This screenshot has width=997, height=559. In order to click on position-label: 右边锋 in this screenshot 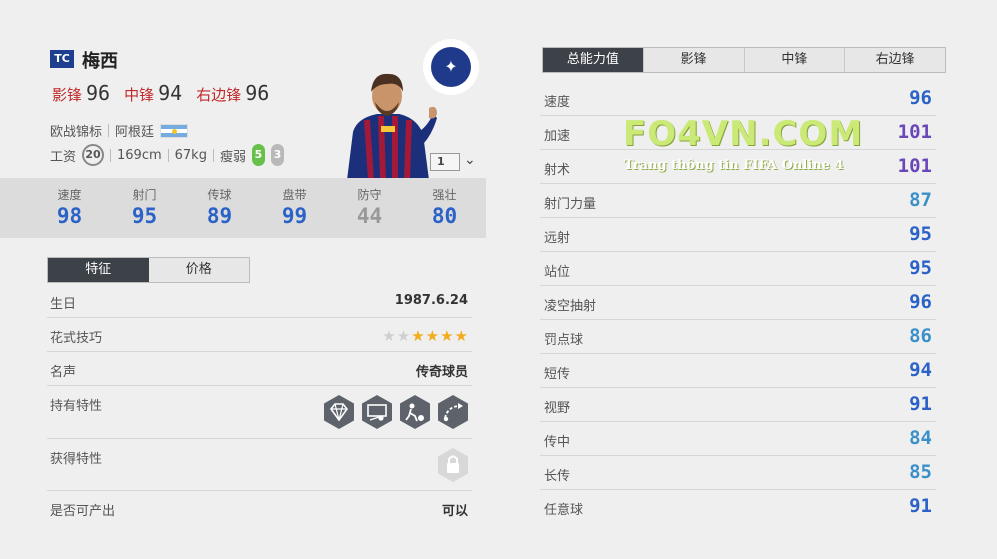, I will do `click(219, 95)`.